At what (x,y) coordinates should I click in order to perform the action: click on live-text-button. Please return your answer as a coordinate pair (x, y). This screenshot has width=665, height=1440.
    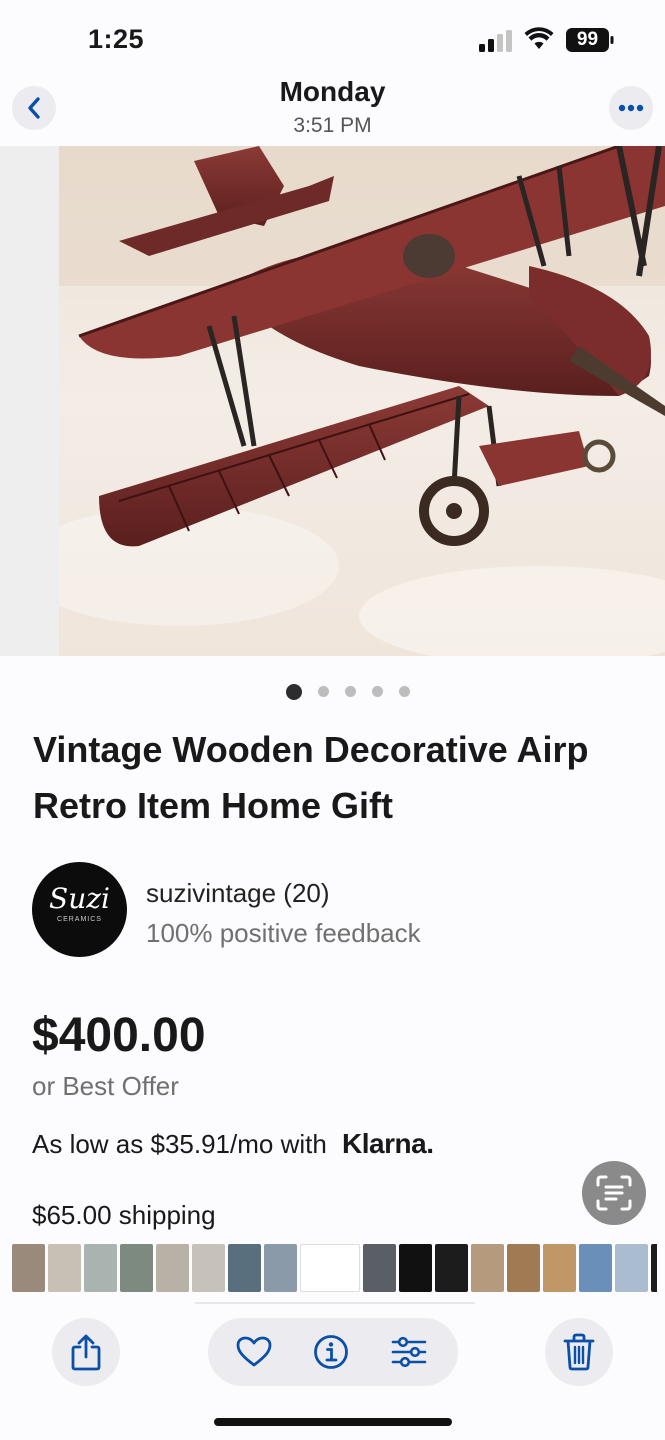
    Looking at the image, I should click on (614, 1193).